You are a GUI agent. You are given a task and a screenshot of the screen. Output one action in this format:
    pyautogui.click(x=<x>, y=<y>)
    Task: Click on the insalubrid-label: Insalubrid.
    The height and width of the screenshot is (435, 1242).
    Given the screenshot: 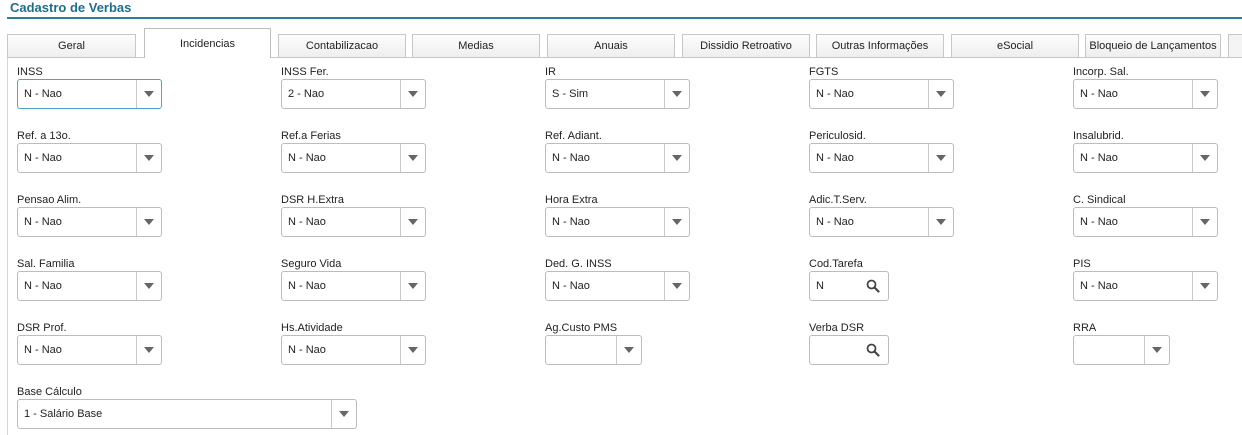 What is the action you would take?
    pyautogui.click(x=1098, y=136)
    